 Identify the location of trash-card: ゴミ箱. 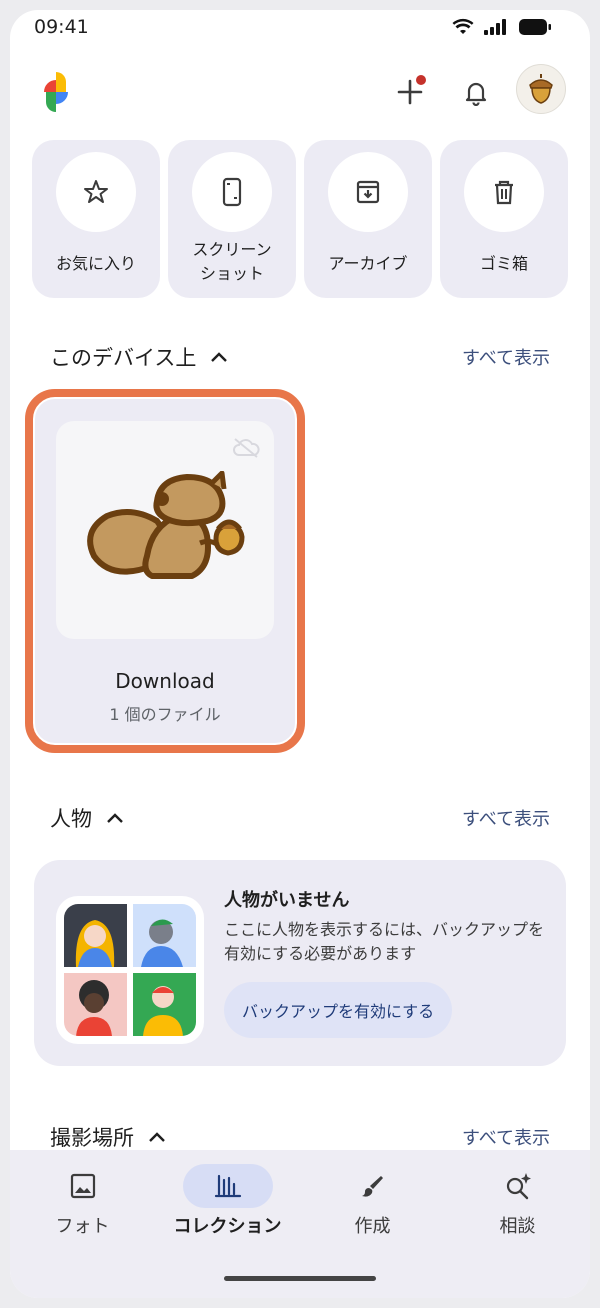
(504, 219).